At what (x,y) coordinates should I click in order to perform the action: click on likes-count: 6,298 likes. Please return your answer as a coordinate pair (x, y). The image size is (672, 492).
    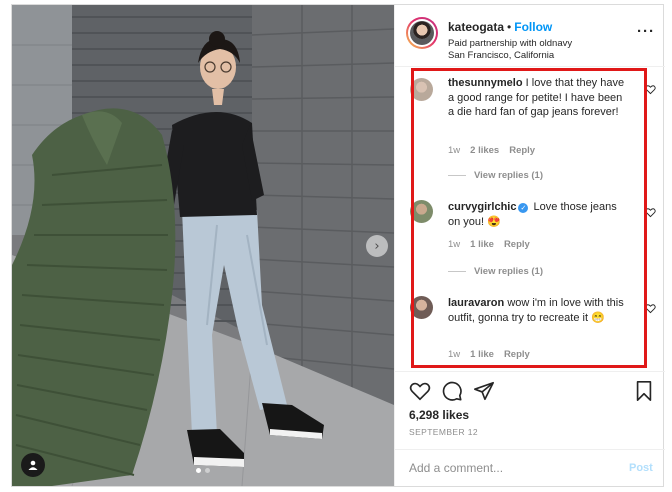
    Looking at the image, I should click on (439, 415).